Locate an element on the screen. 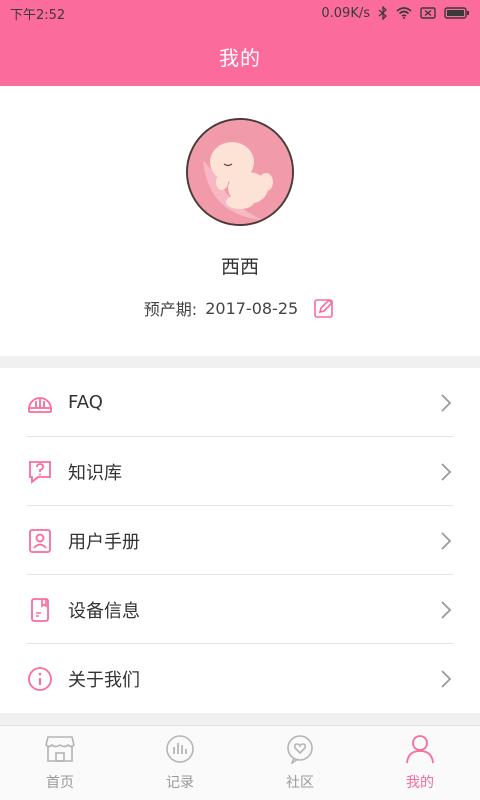  tab-label: 记录 is located at coordinates (180, 783).